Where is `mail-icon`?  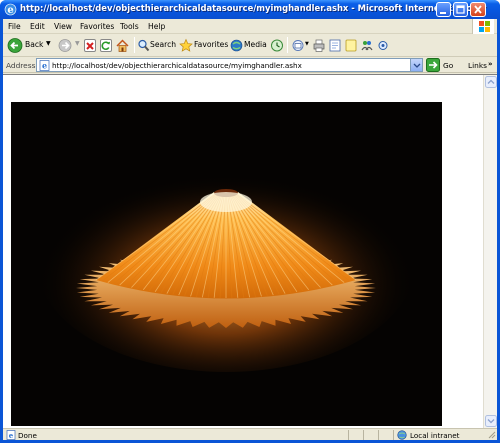
mail-icon is located at coordinates (298, 45).